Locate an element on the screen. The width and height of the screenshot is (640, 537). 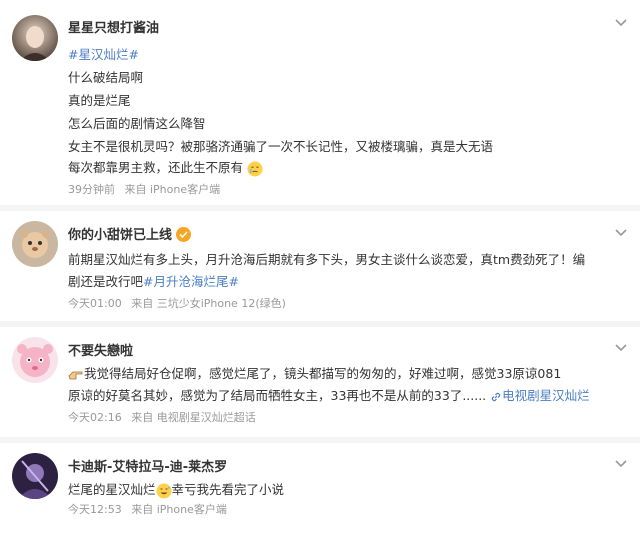
username: 你的小甜饼已上线 is located at coordinates (130, 233).